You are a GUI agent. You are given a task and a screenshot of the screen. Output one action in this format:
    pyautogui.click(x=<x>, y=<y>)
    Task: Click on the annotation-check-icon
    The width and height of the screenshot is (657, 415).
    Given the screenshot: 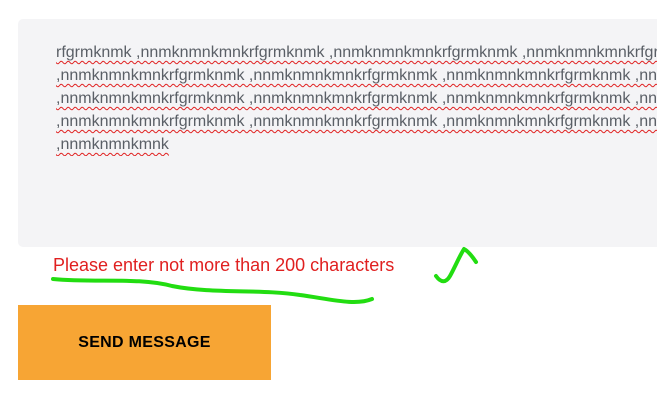 What is the action you would take?
    pyautogui.click(x=456, y=265)
    